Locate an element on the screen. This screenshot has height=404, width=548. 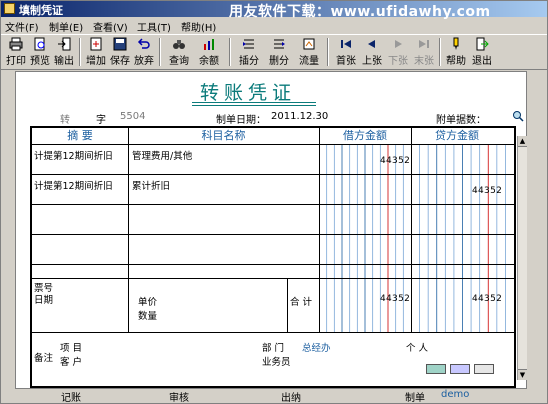
title-bar: 填制凭证 用友软件下载：www.ufidawhy.com is located at coordinates (274, 10).